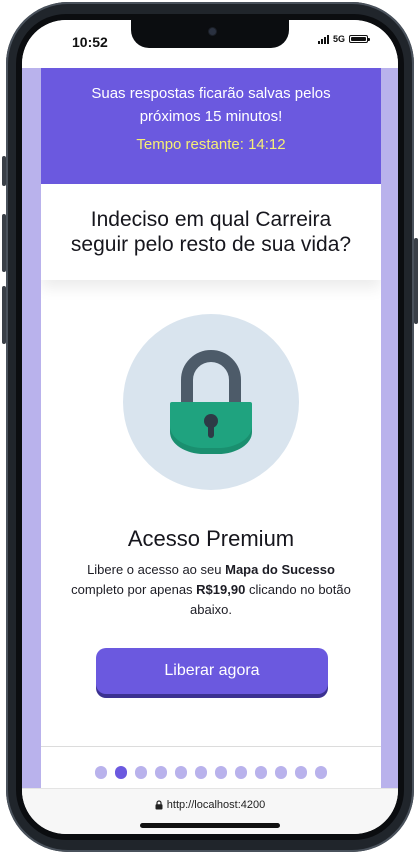 The width and height of the screenshot is (420, 854). I want to click on status-time: 10:52, so click(90, 42).